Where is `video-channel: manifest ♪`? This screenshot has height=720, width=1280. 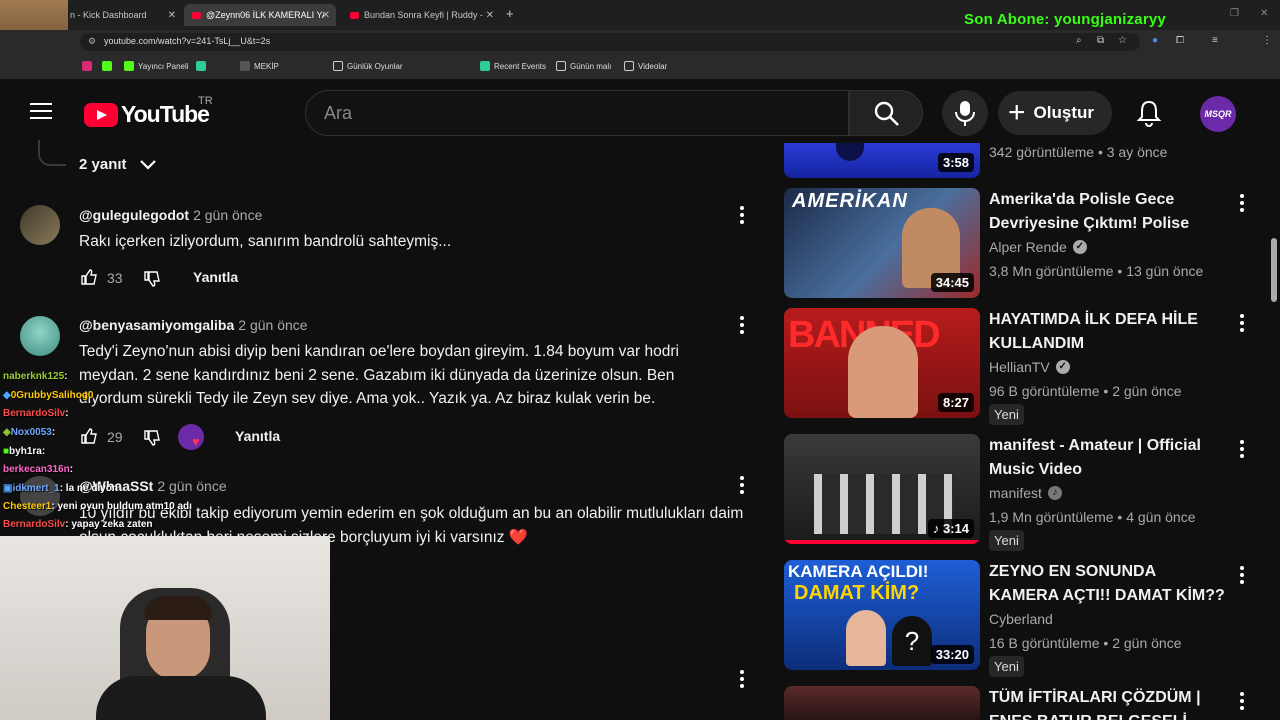 video-channel: manifest ♪ is located at coordinates (1025, 493).